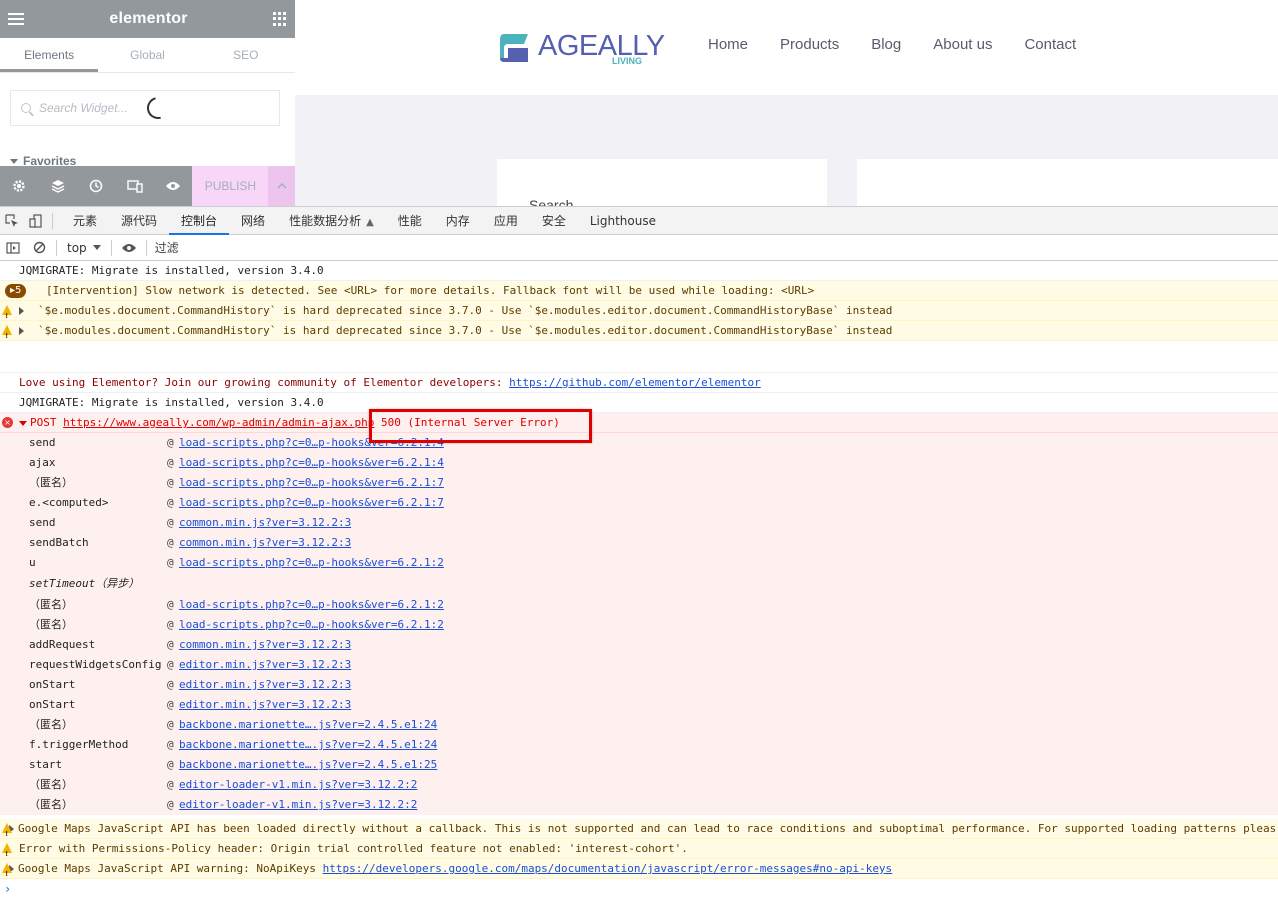  I want to click on tab-performance: 性能, so click(410, 221).